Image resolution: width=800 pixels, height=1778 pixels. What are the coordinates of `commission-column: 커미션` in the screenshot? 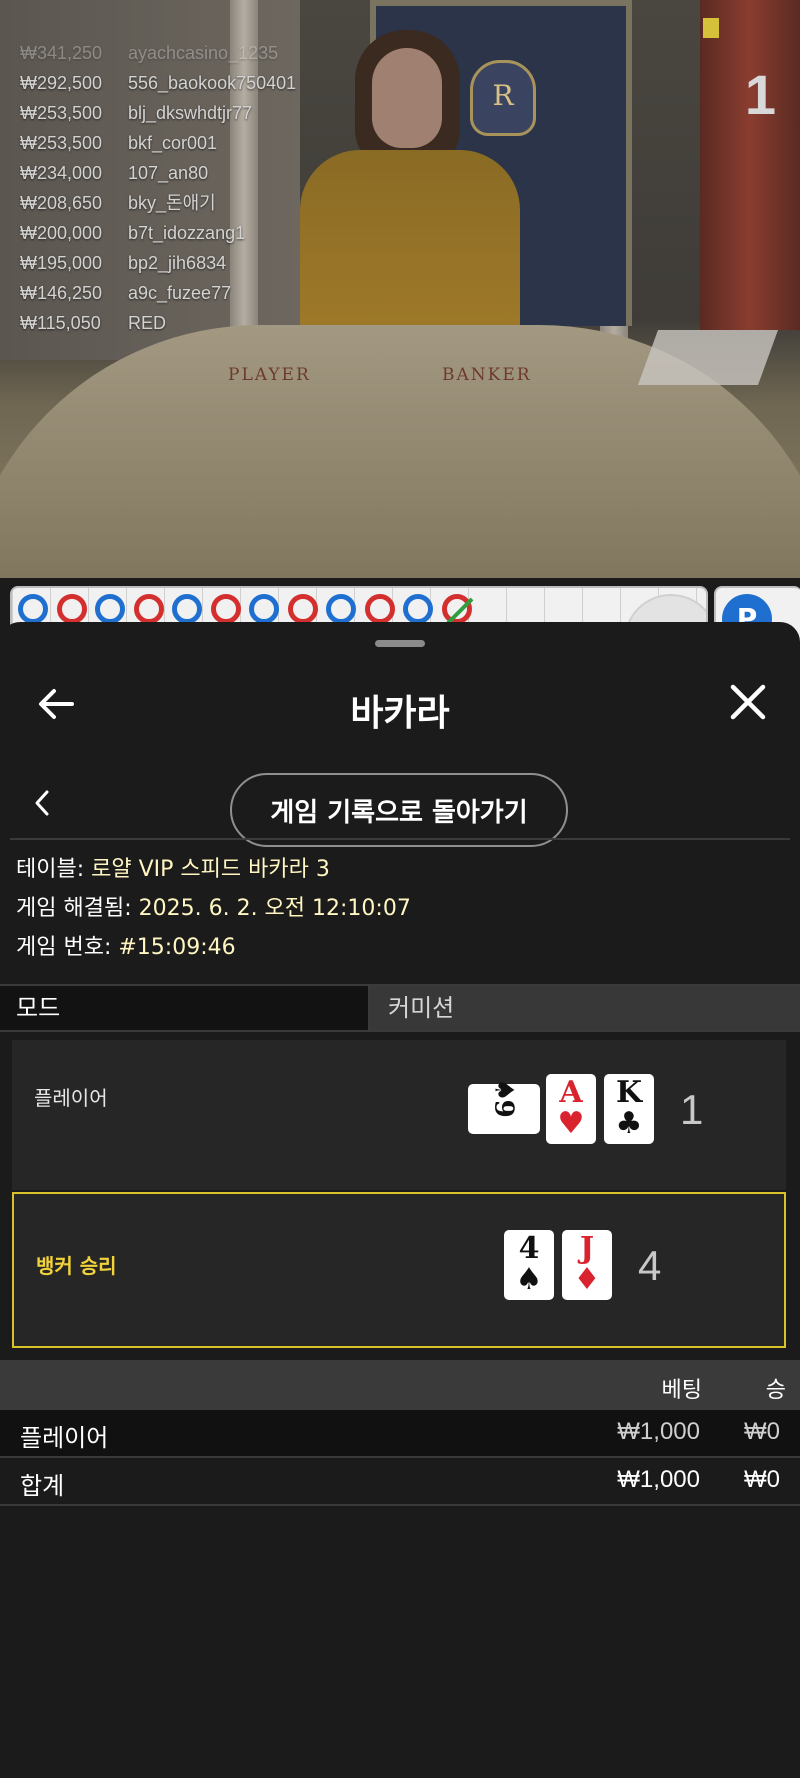 It's located at (585, 1008).